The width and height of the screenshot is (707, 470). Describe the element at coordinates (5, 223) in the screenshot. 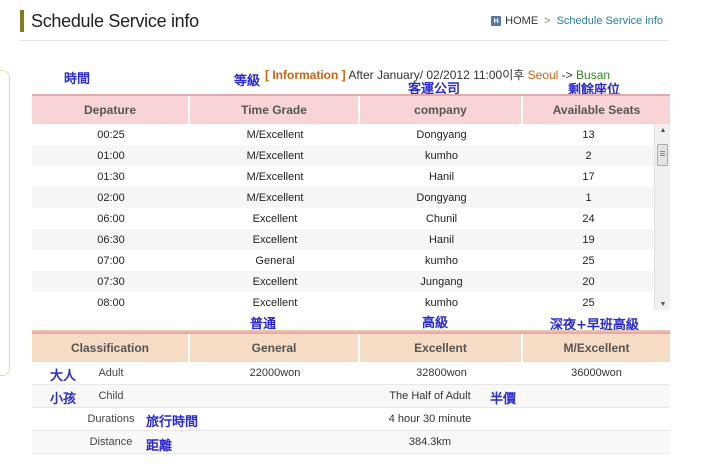

I see `side-panel-edge` at that location.